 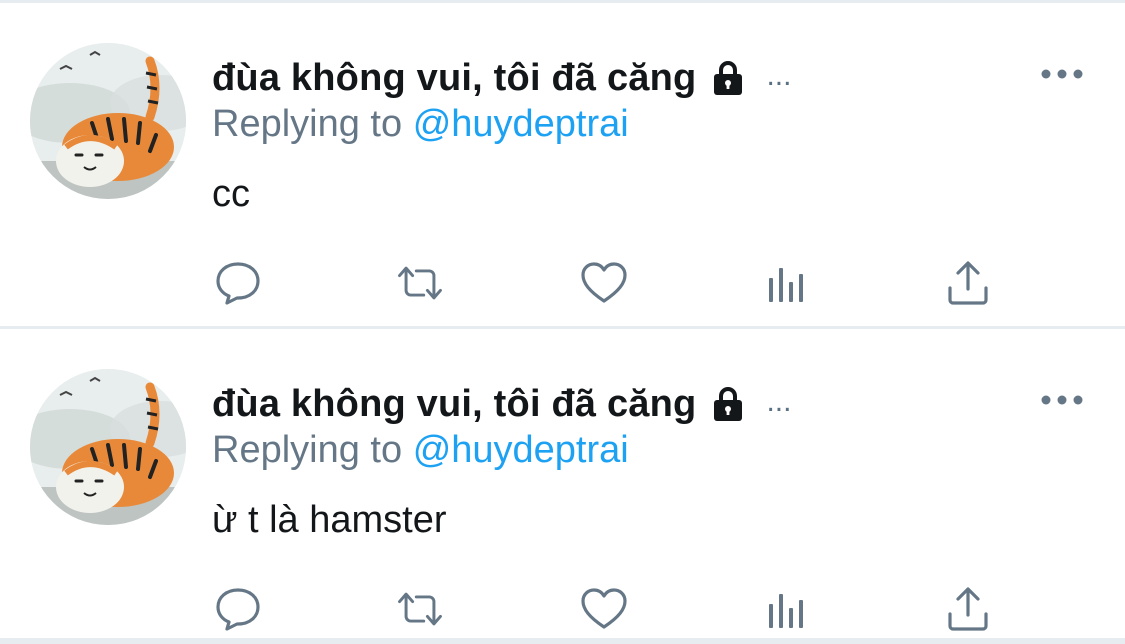 What do you see at coordinates (329, 520) in the screenshot?
I see `tweet-text: ừ t là hamster` at bounding box center [329, 520].